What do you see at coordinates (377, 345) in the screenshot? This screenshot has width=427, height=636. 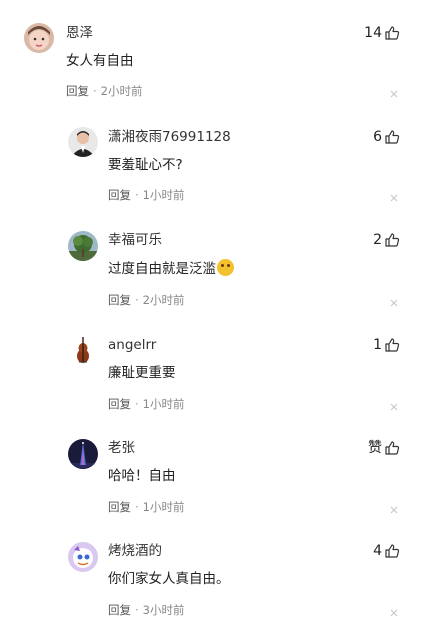 I see `like-count: 1` at bounding box center [377, 345].